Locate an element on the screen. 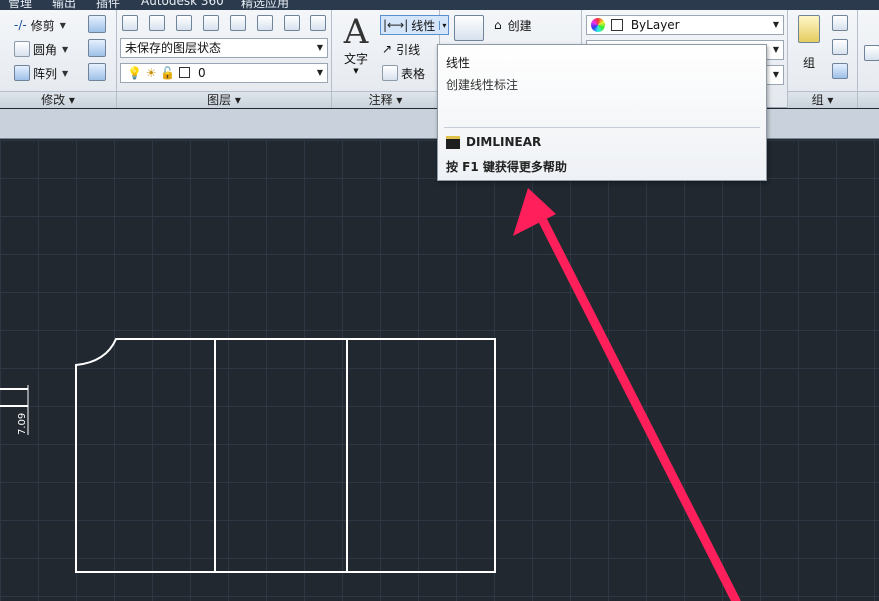 The width and height of the screenshot is (879, 601). dimension-text: 7.09 is located at coordinates (22, 424).